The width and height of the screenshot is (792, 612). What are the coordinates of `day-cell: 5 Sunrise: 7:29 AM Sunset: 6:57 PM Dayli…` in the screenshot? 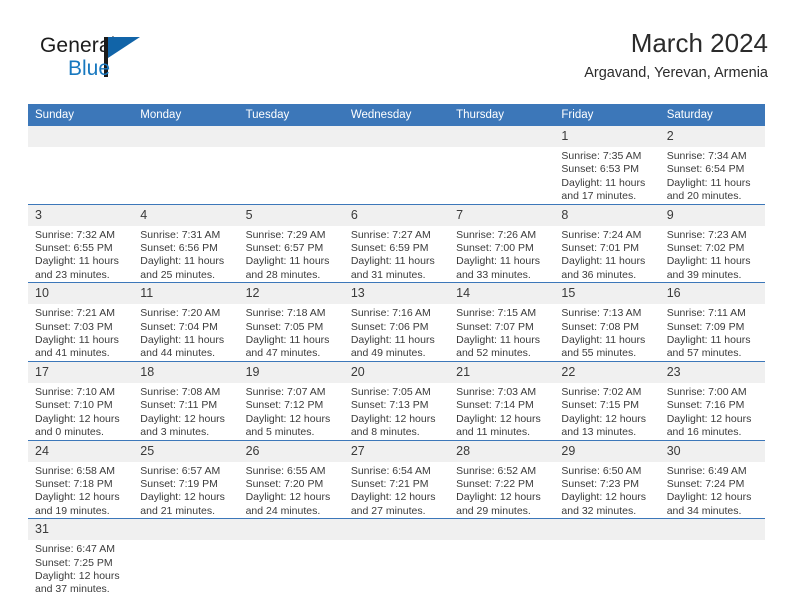 It's located at (291, 243).